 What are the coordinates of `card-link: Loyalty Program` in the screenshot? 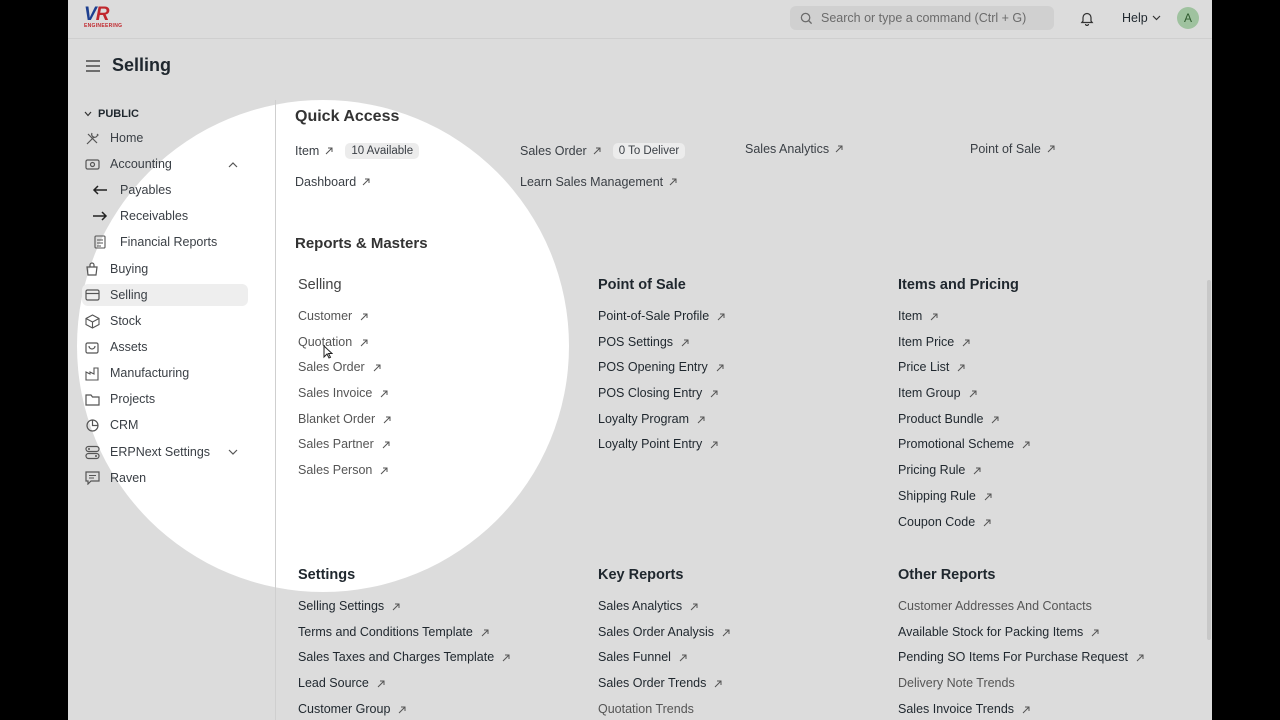 It's located at (743, 425).